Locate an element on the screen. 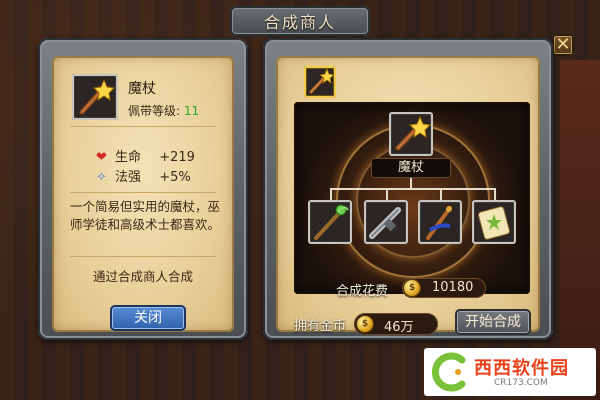 Image resolution: width=600 pixels, height=400 pixels. stat-value: +219 is located at coordinates (177, 157).